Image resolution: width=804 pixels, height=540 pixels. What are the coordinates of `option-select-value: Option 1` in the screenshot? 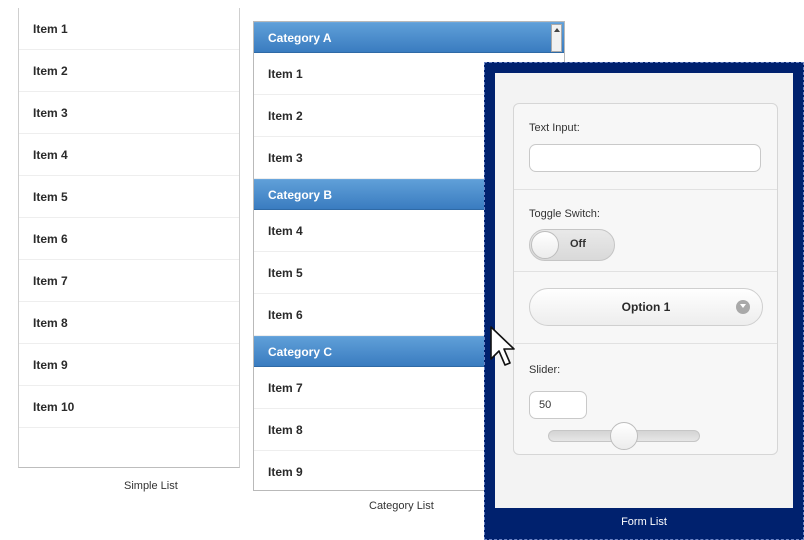 It's located at (646, 307).